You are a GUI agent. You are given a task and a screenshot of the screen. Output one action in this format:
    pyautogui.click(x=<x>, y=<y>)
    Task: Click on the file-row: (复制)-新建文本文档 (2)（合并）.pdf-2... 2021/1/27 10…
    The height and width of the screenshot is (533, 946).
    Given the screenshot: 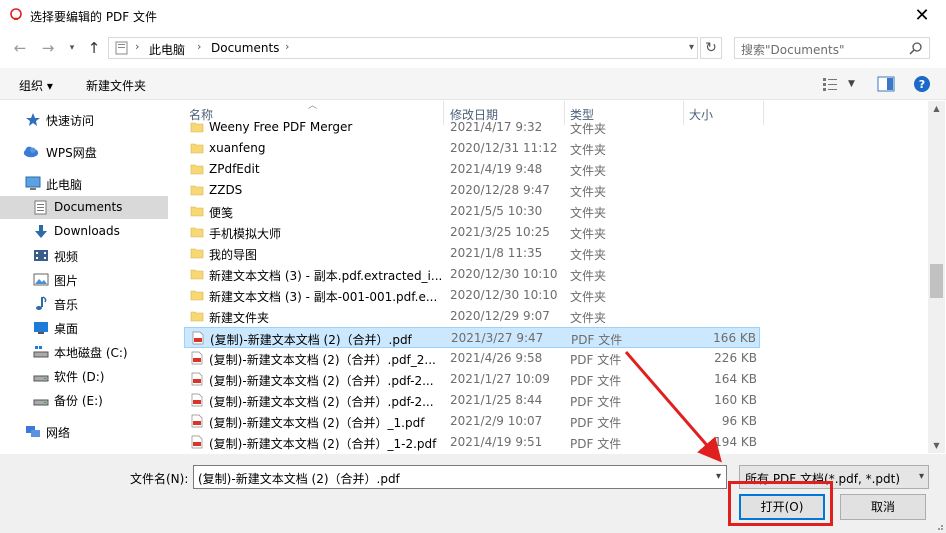 What is the action you would take?
    pyautogui.click(x=472, y=379)
    